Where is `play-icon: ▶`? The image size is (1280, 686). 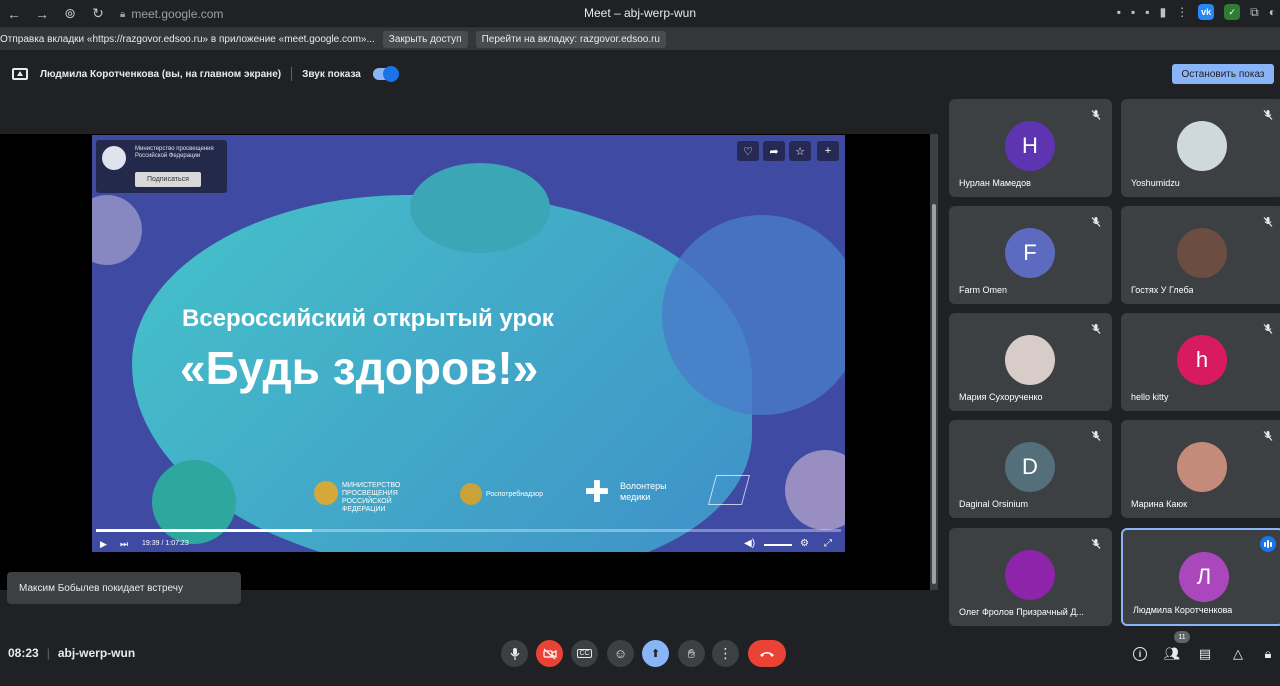
play-icon: ▶ is located at coordinates (103, 544).